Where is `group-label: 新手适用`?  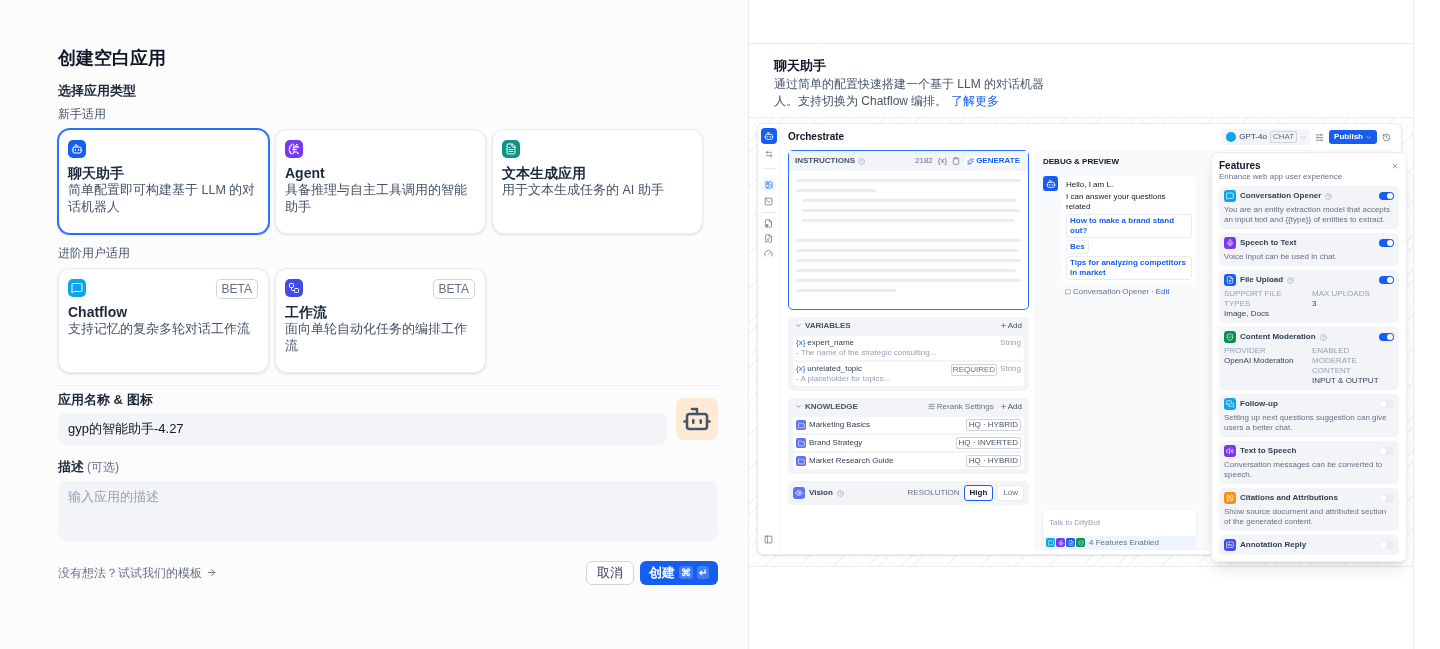
group-label: 新手适用 is located at coordinates (82, 114).